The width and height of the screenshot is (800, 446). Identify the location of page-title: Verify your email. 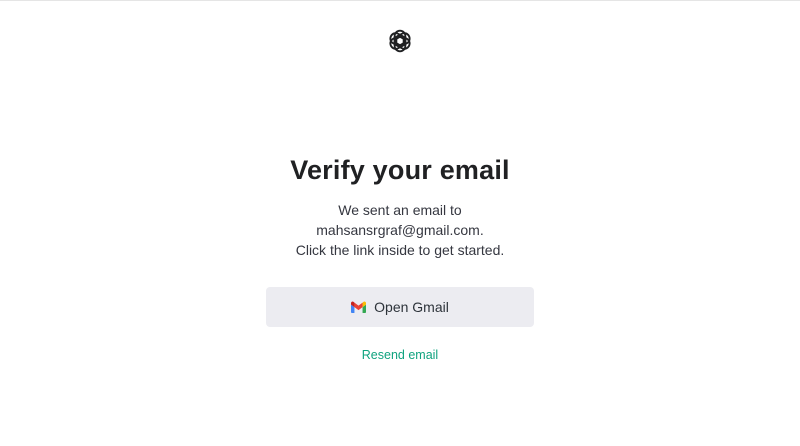
(400, 170).